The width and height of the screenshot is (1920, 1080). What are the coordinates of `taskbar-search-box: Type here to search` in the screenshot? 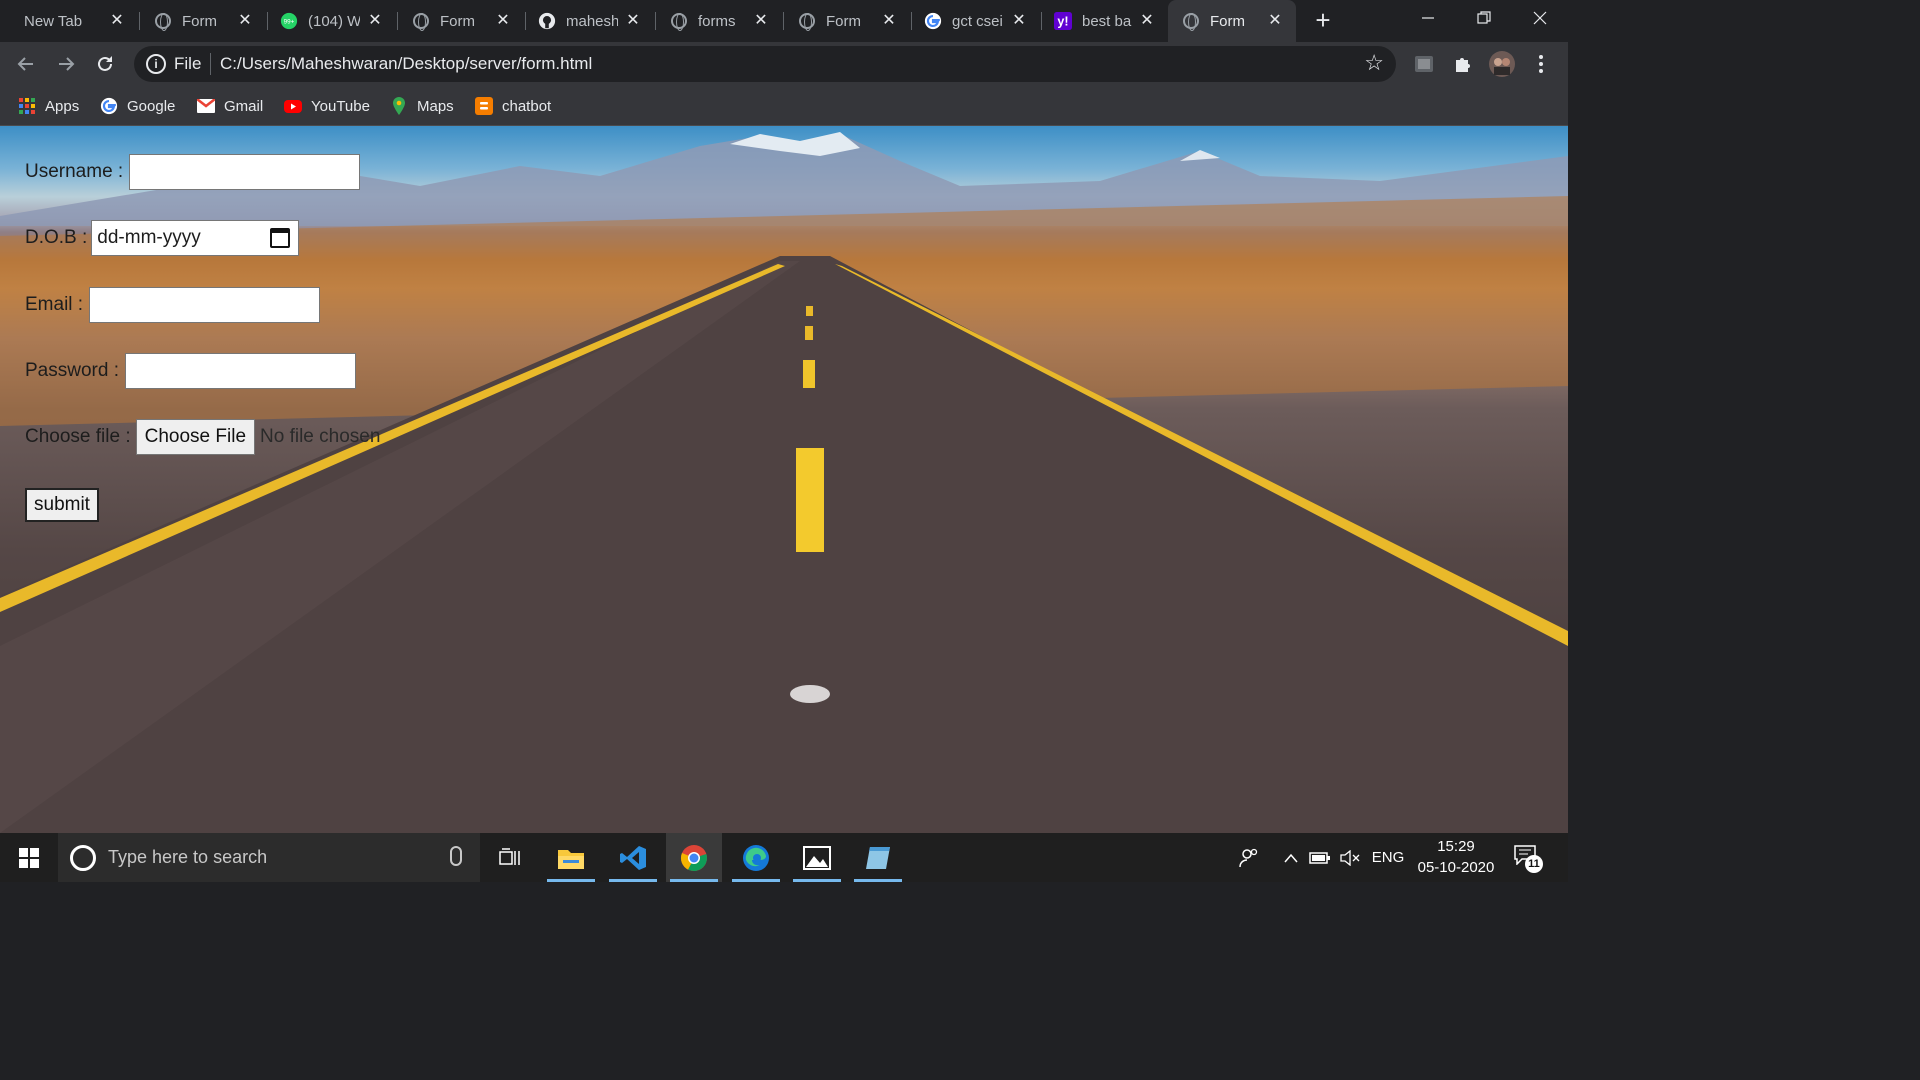 It's located at (269, 857).